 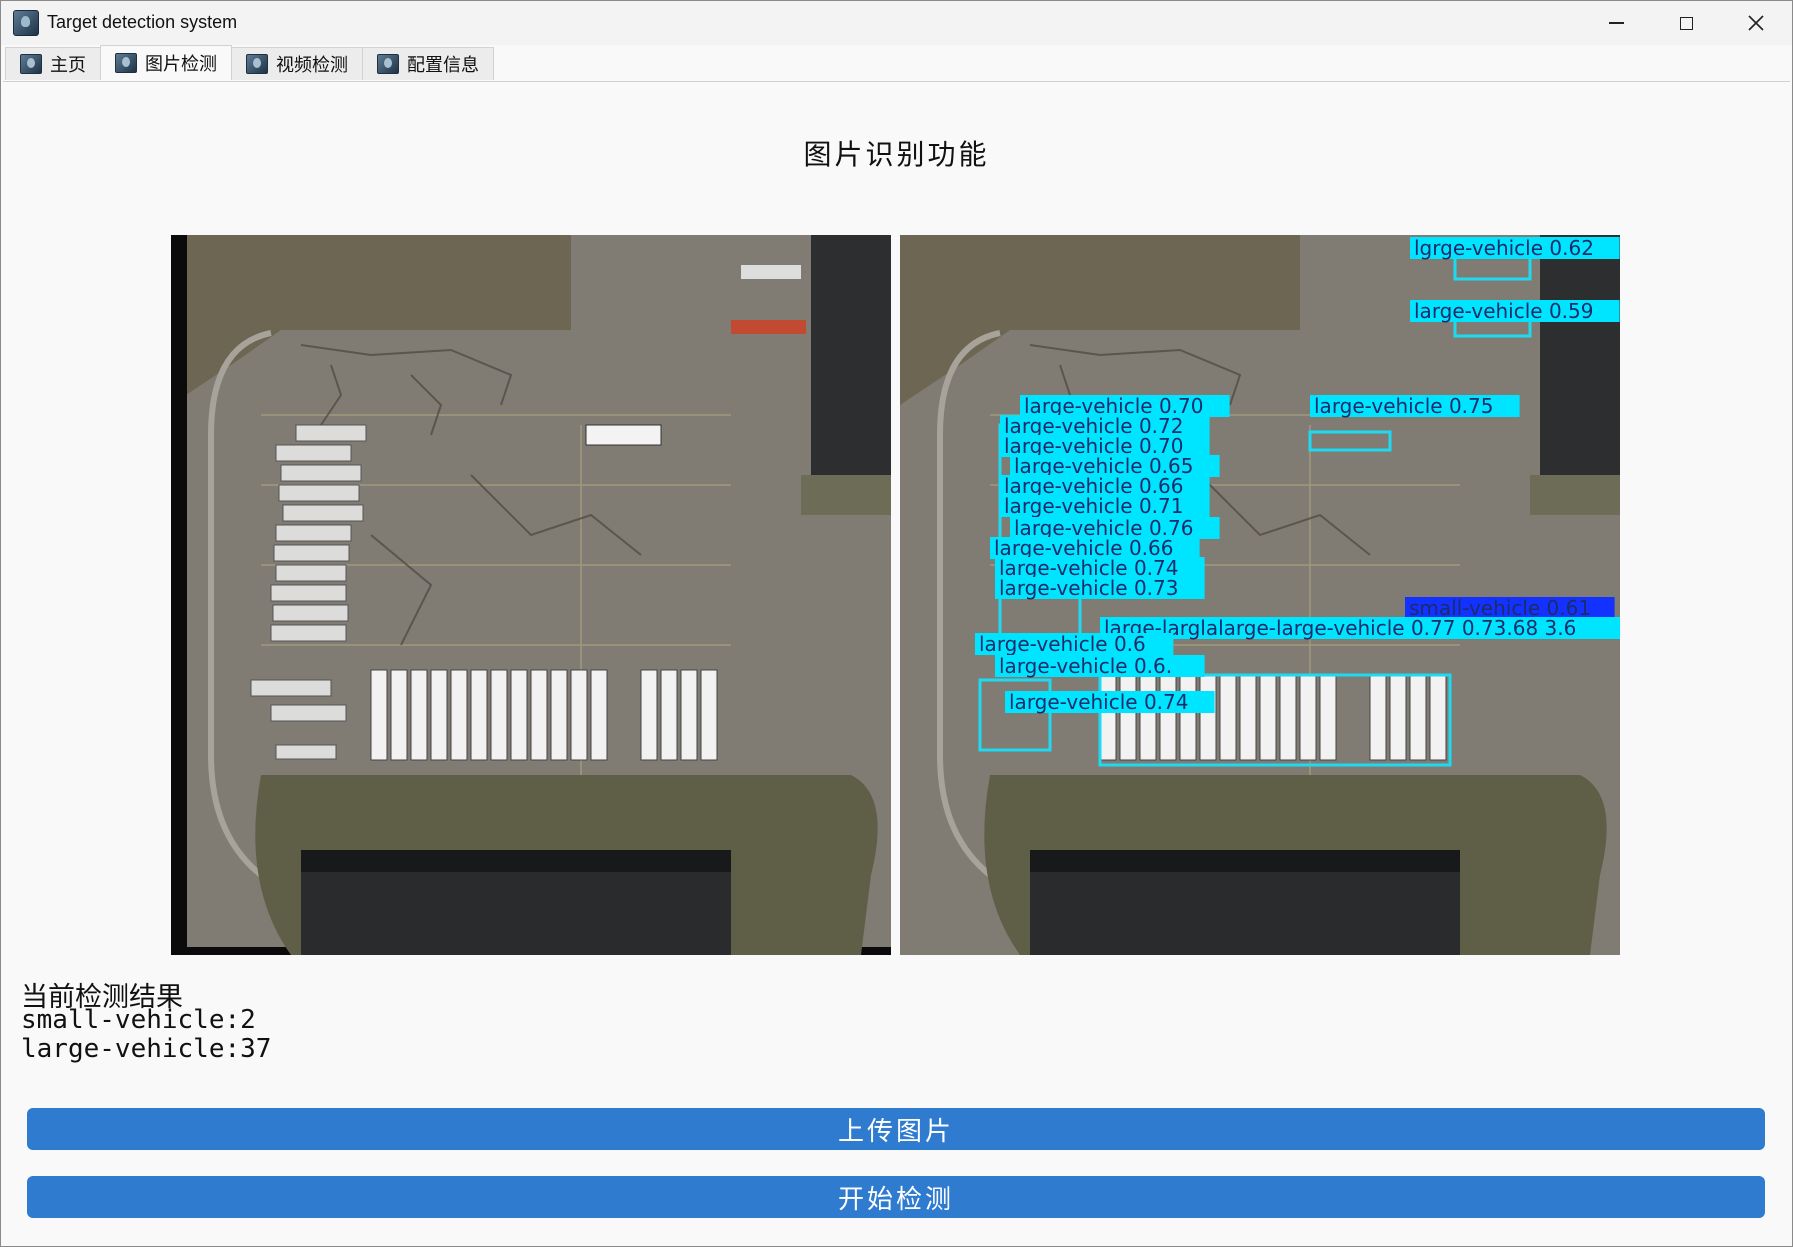 What do you see at coordinates (443, 65) in the screenshot?
I see `tab-label: 配置信息` at bounding box center [443, 65].